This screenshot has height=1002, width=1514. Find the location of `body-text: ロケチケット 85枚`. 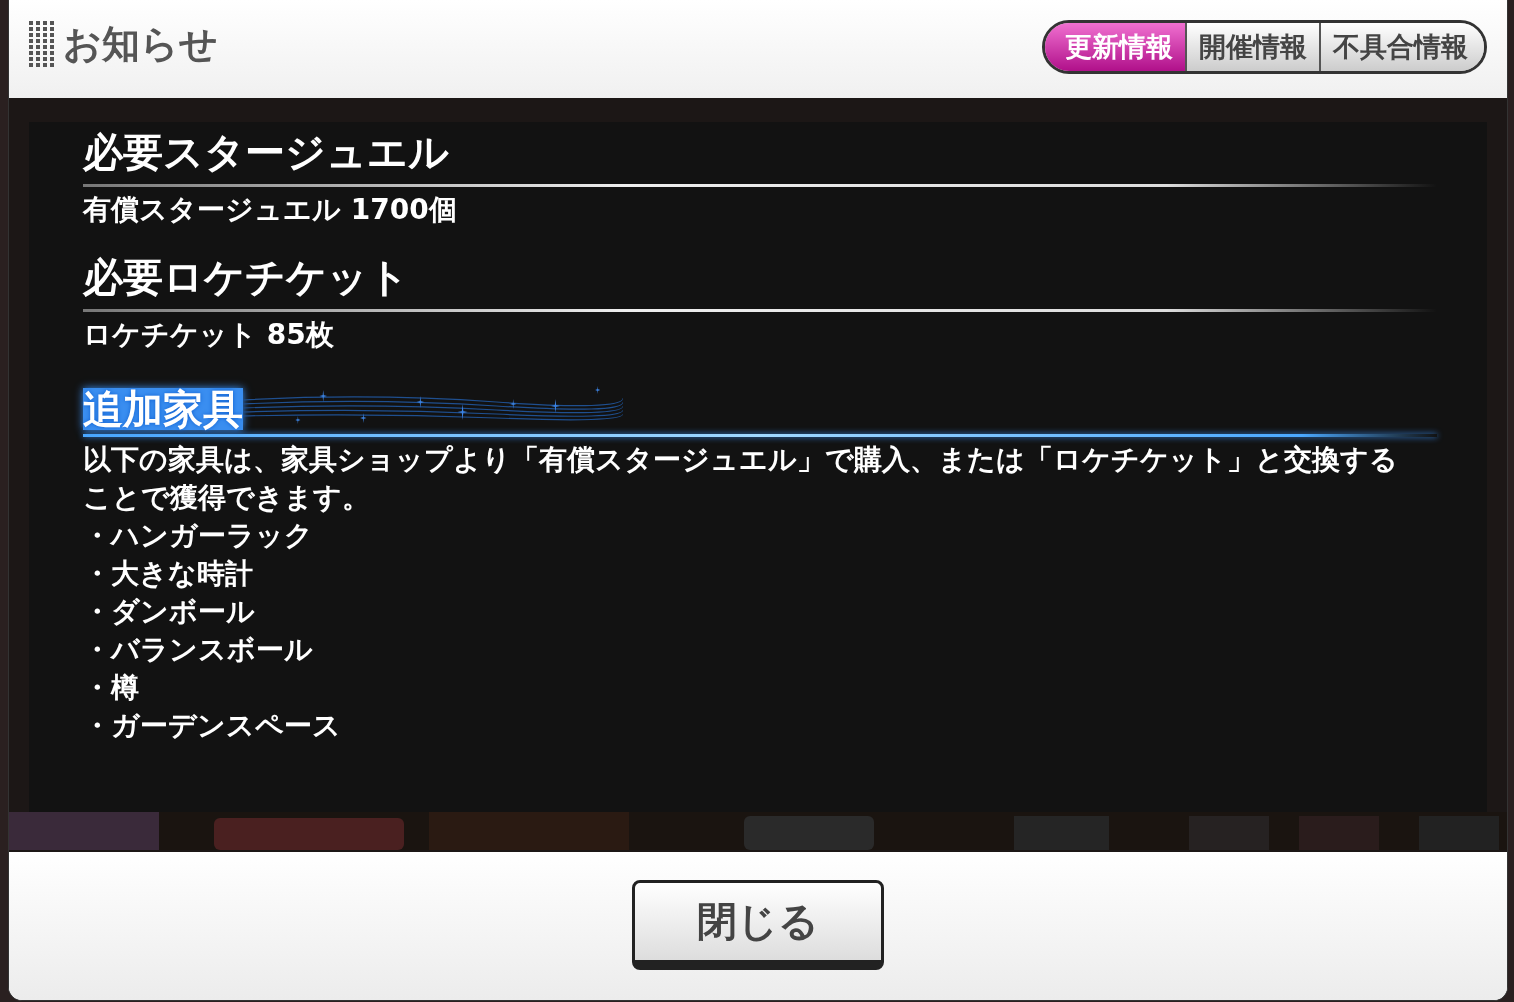

body-text: ロケチケット 85枚 is located at coordinates (209, 335).